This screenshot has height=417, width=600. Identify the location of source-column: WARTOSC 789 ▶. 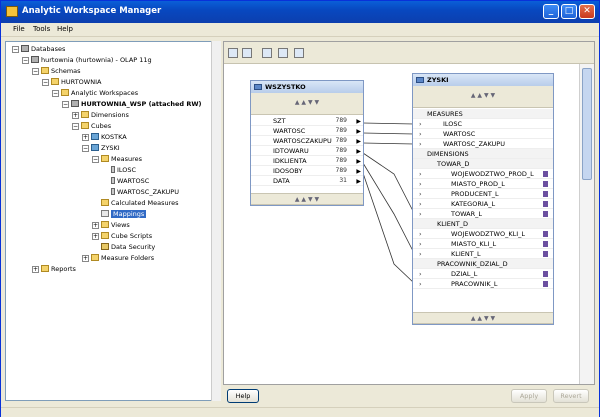
(307, 131).